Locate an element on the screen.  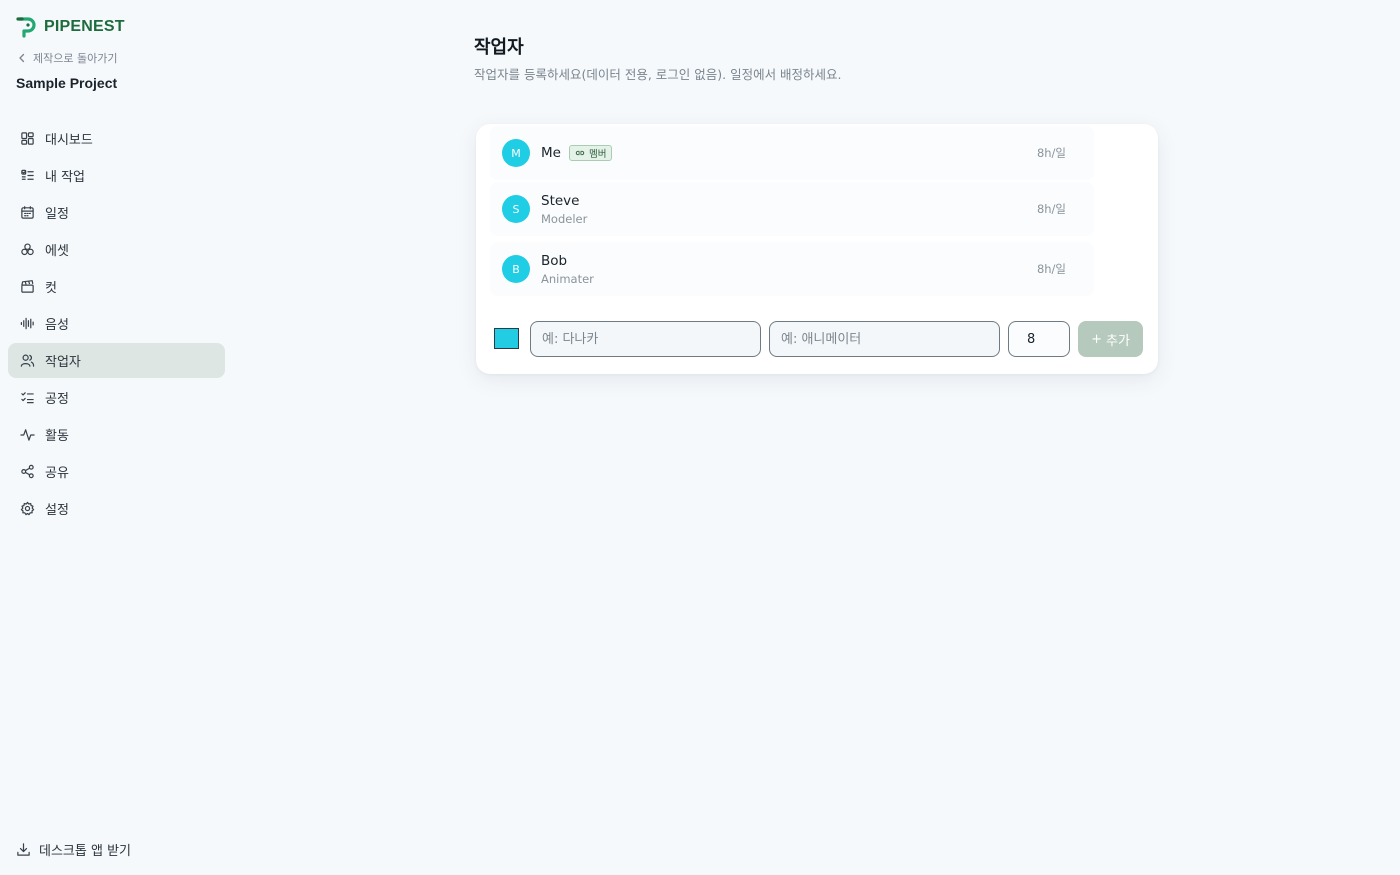
worker-name: Steve is located at coordinates (560, 200).